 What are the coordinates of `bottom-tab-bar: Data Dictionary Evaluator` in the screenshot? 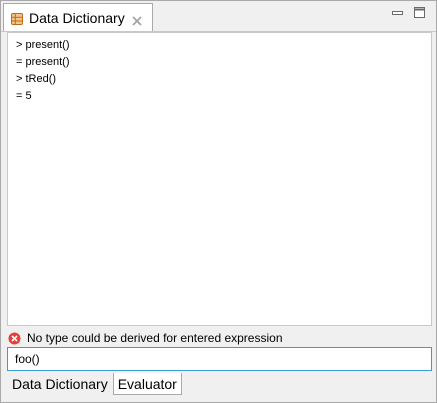 It's located at (94, 384).